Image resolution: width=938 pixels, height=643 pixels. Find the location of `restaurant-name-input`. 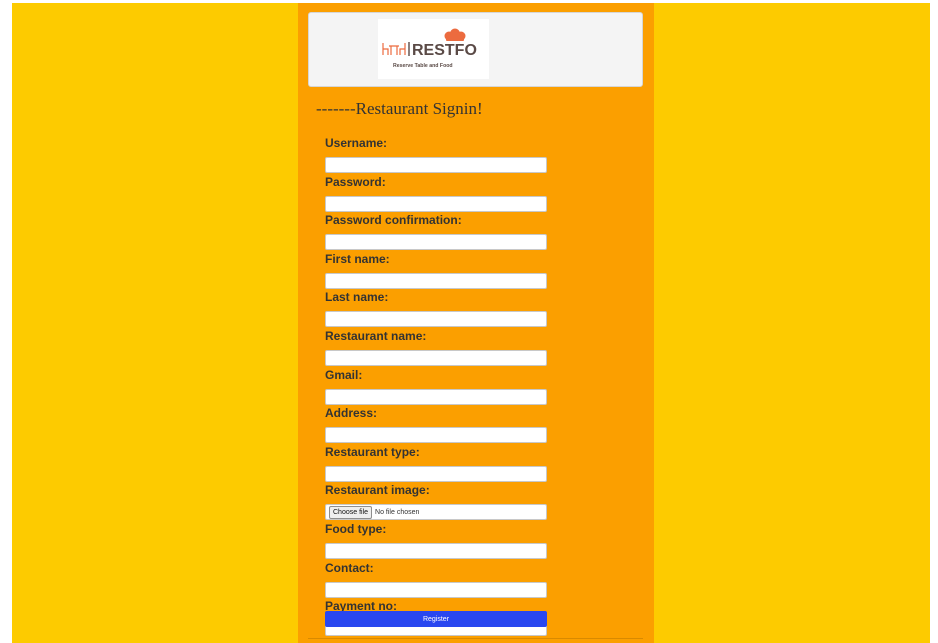

restaurant-name-input is located at coordinates (436, 357).